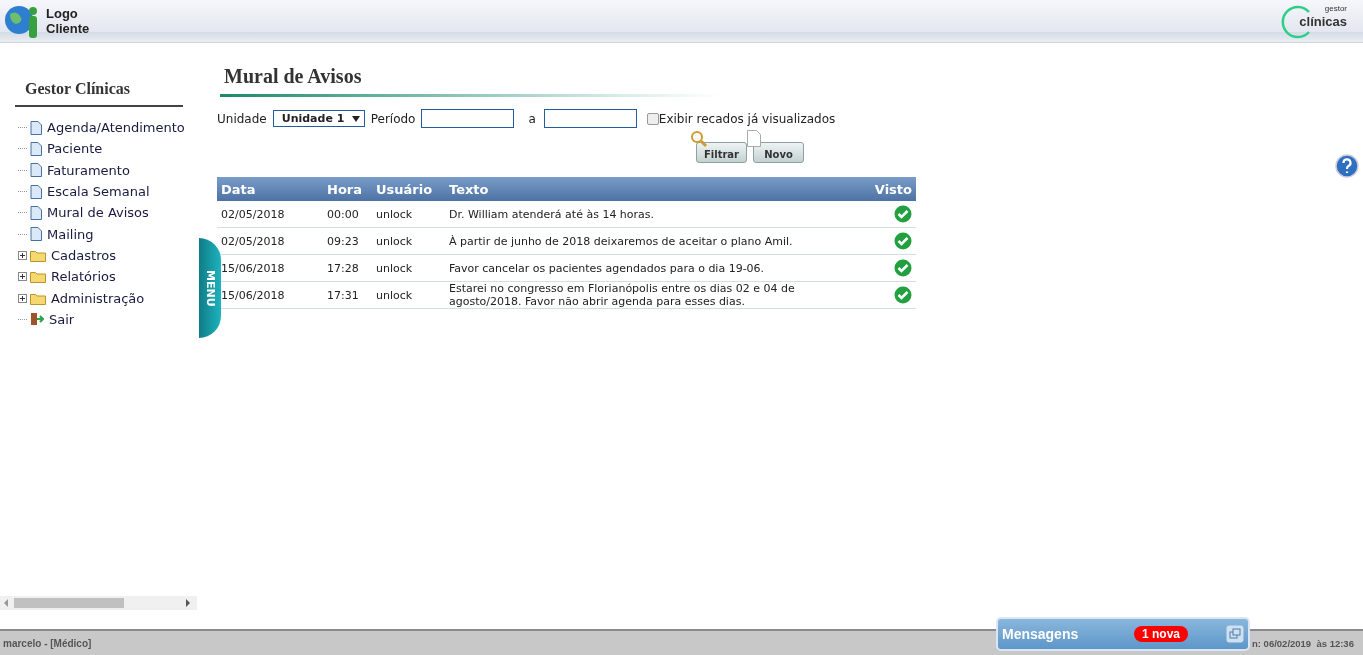 The image size is (1363, 655). Describe the element at coordinates (1347, 166) in the screenshot. I see `help-icon` at that location.